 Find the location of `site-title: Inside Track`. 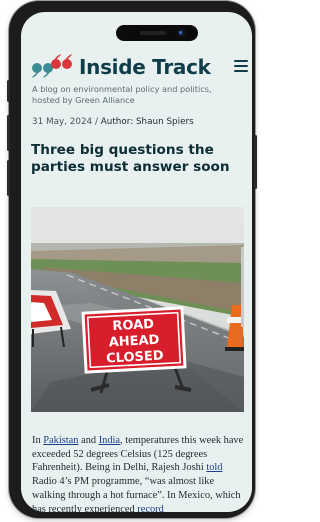

site-title: Inside Track is located at coordinates (145, 67).